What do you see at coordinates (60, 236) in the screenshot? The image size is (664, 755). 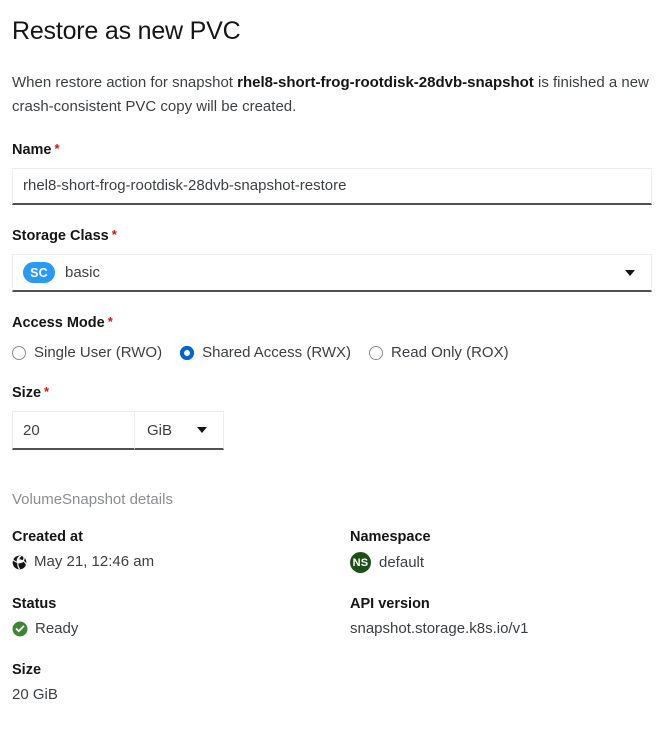 I see `storage-class-label-text: Storage Class` at bounding box center [60, 236].